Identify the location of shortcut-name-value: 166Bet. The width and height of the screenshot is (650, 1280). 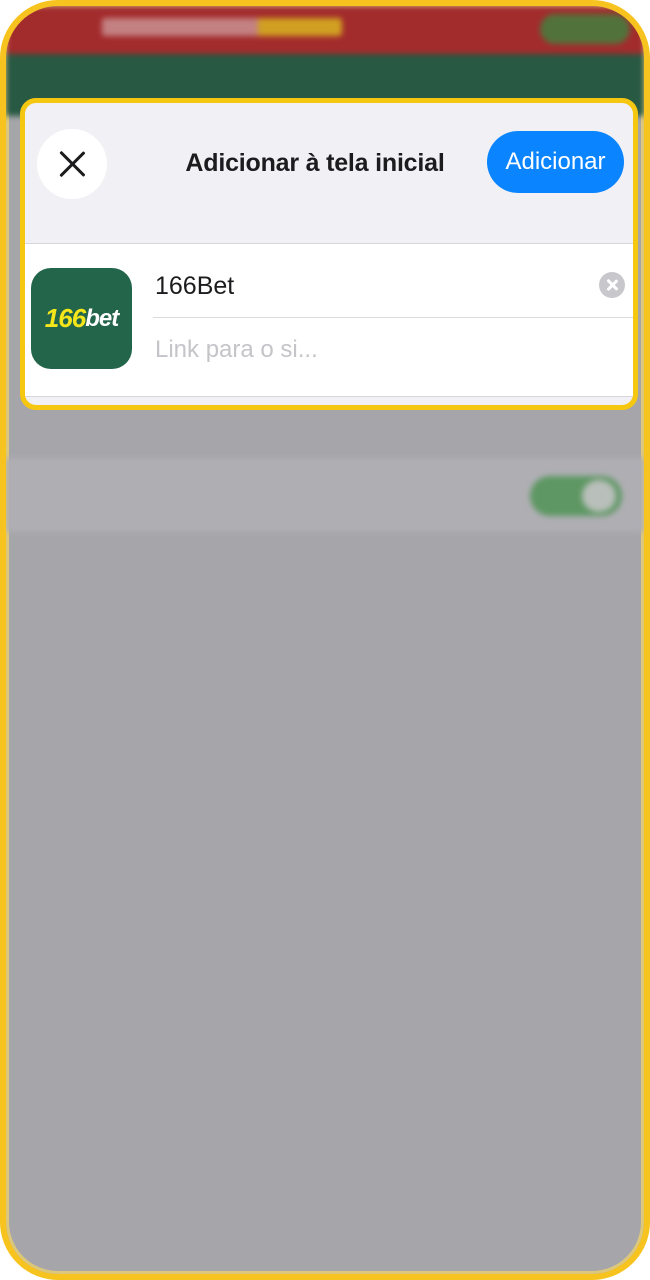
(195, 286).